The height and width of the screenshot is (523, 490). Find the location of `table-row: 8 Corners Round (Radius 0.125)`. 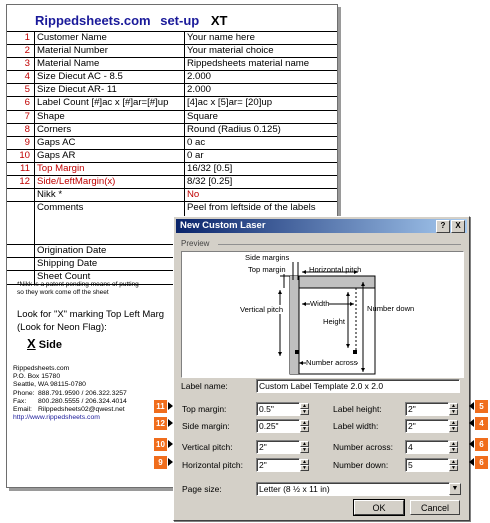

table-row: 8 Corners Round (Radius 0.125) is located at coordinates (172, 129).